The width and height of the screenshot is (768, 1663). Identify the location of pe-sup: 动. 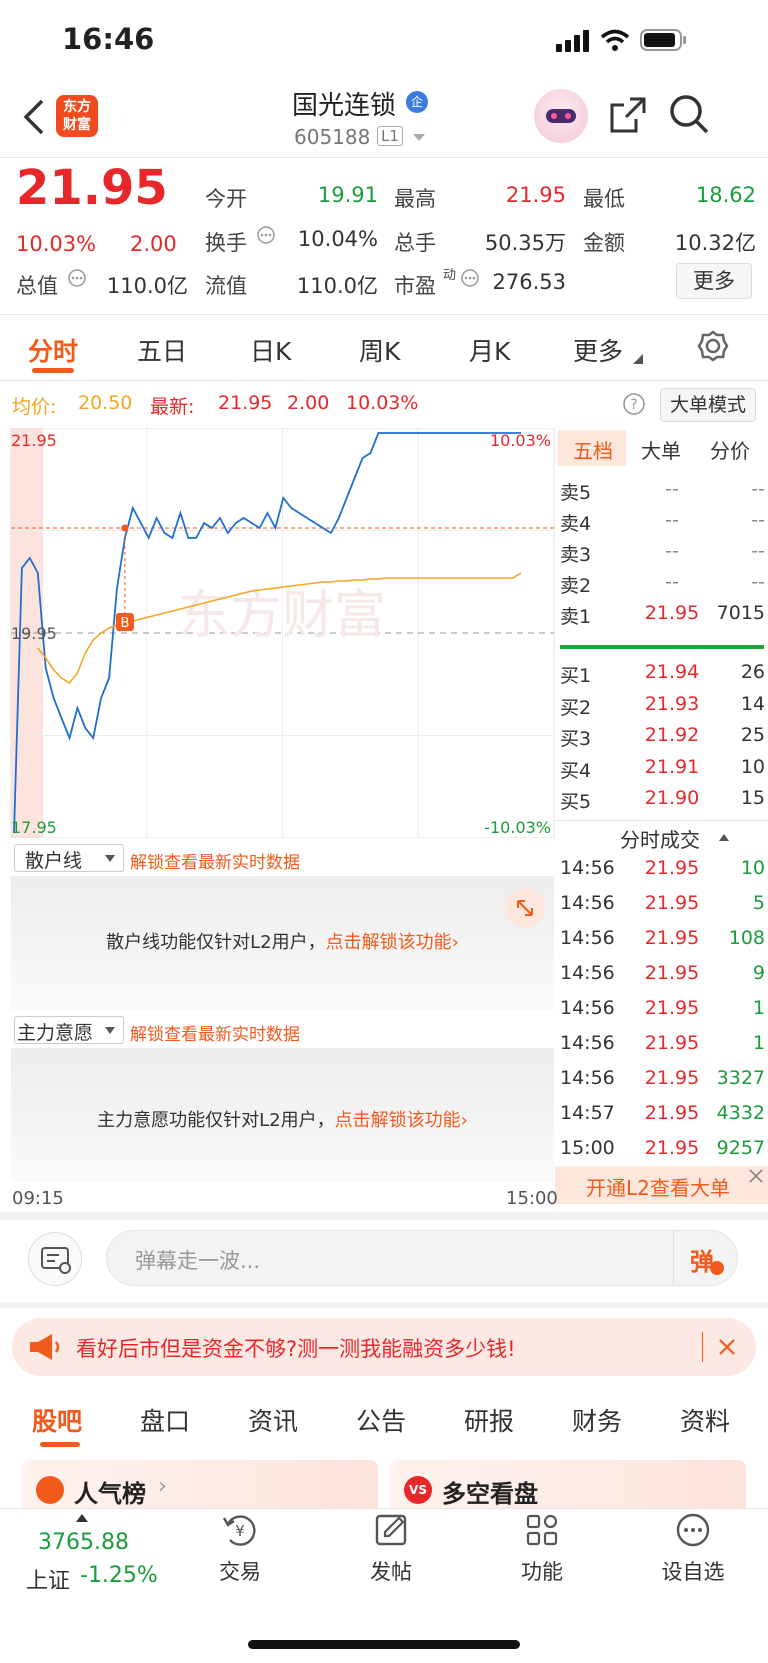
(450, 275).